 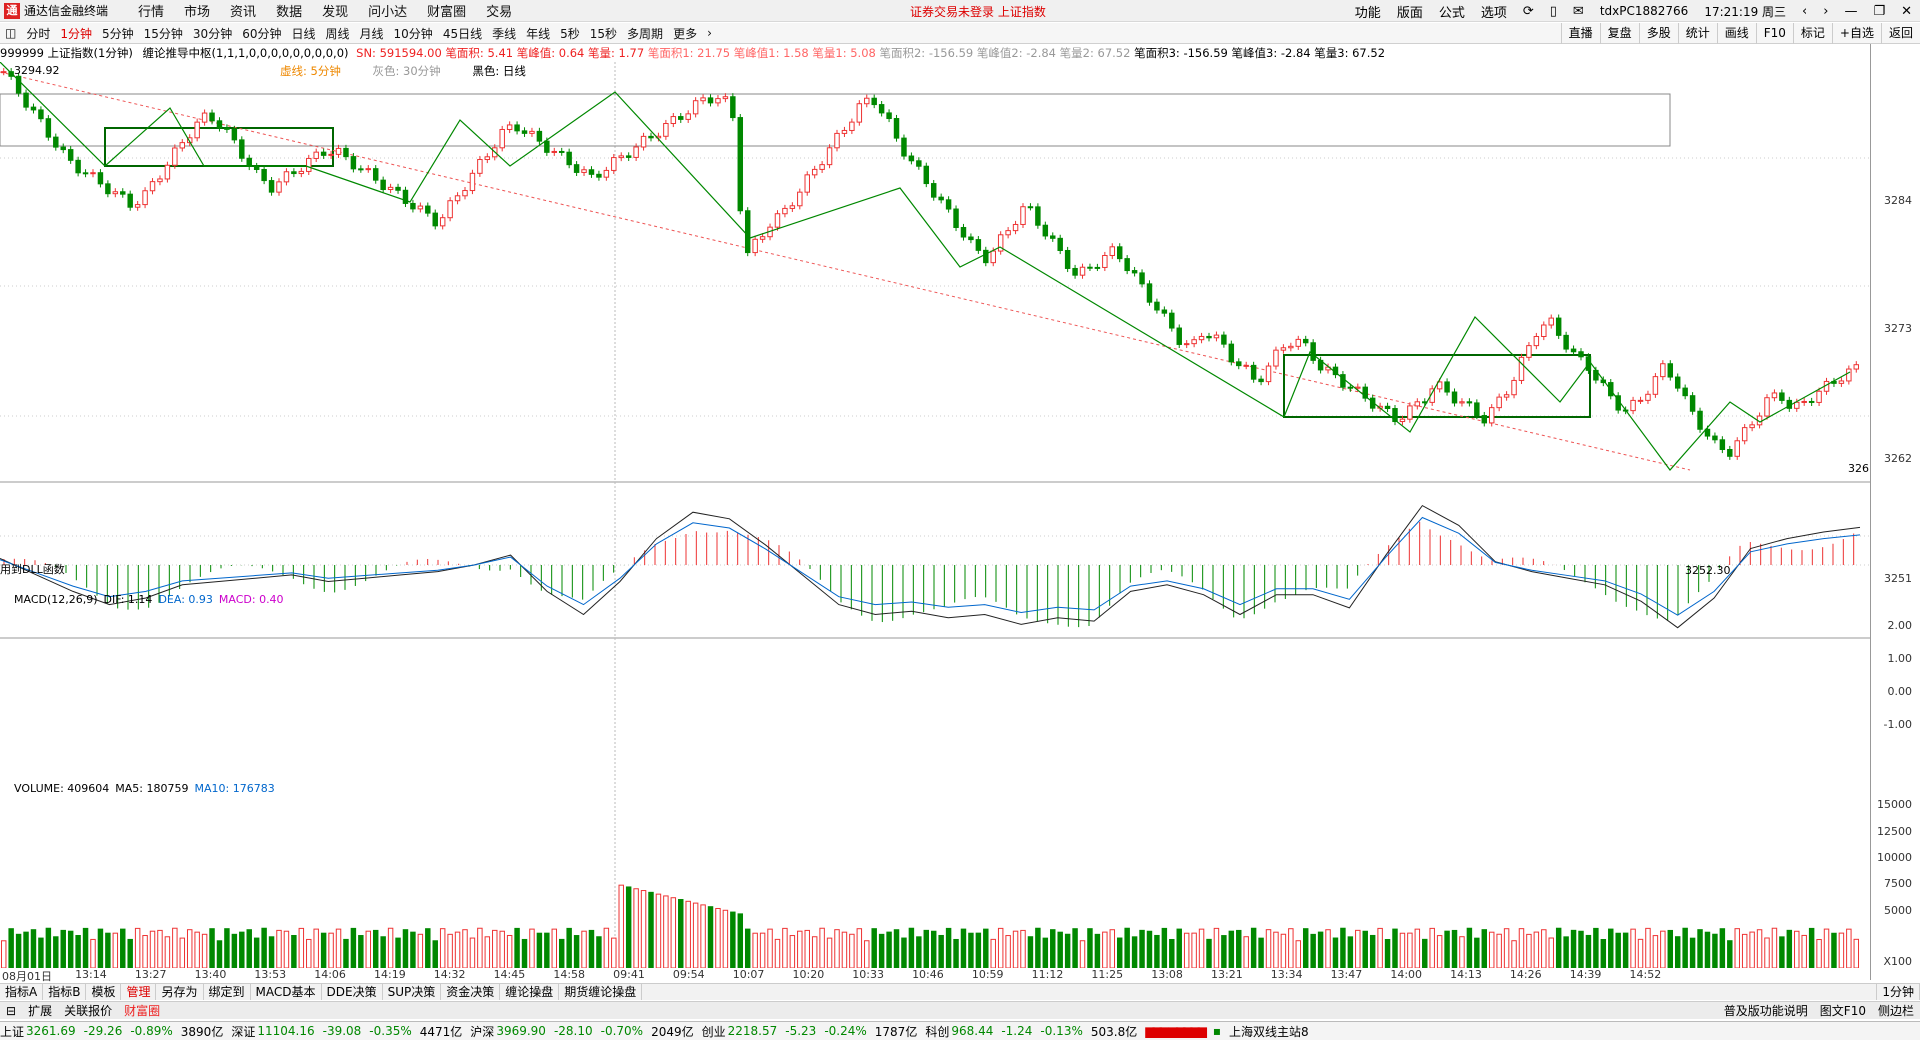 I want to click on tab-wealth: 财富圈, so click(x=142, y=1010).